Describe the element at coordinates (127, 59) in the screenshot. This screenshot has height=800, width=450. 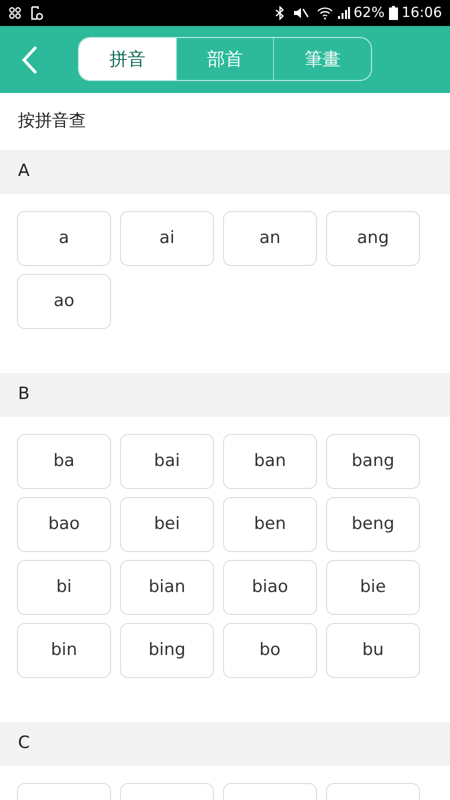
I see `tab: 拼音` at that location.